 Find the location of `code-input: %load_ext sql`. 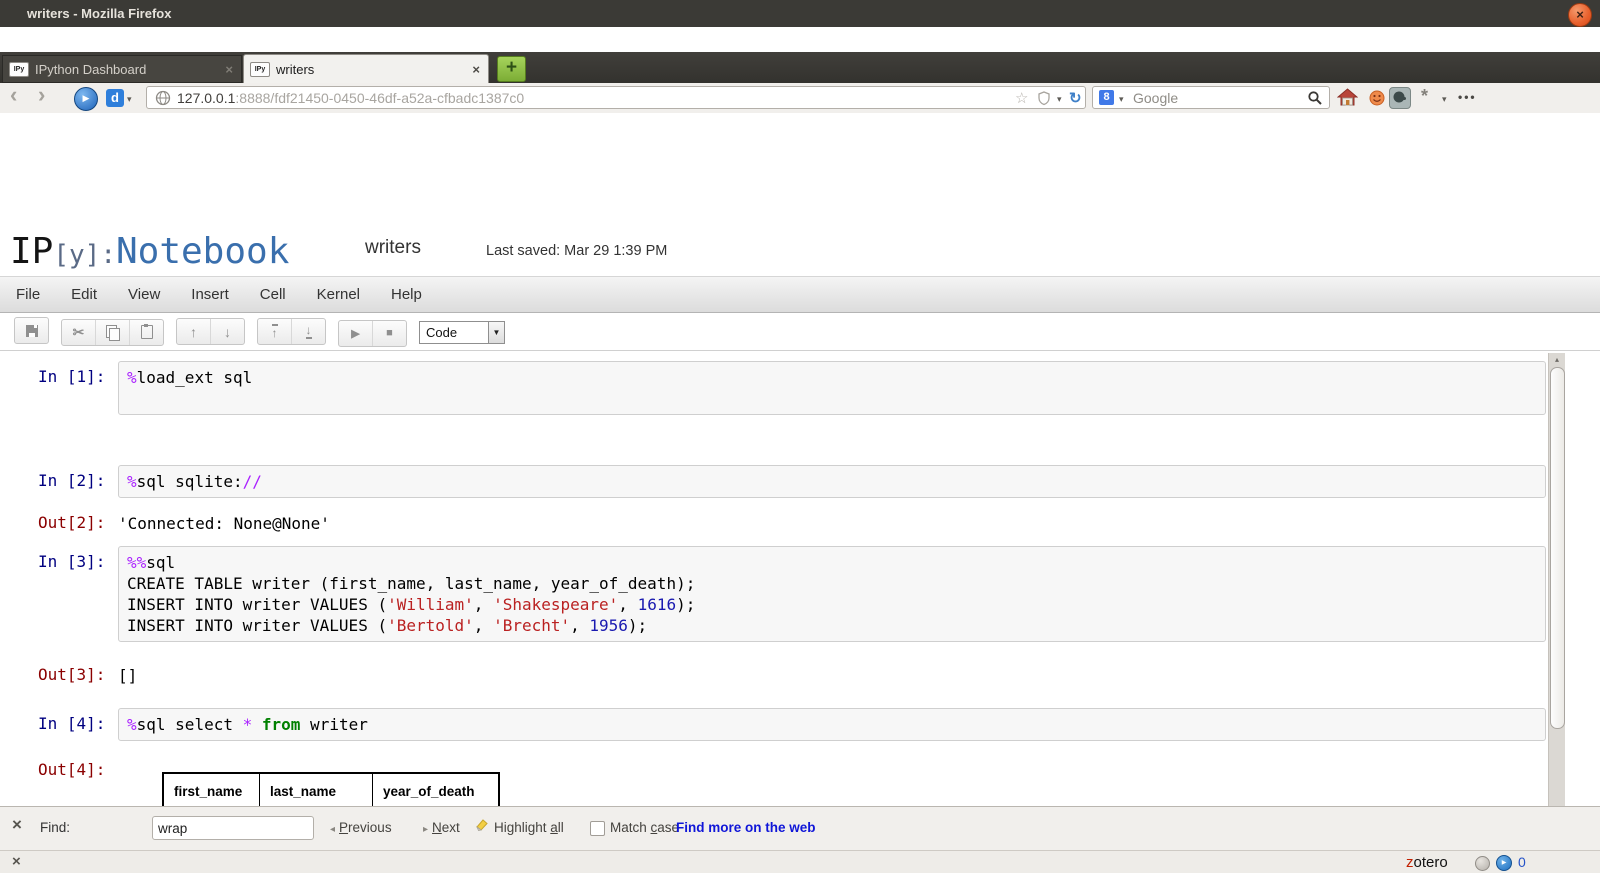

code-input: %load_ext sql is located at coordinates (832, 388).